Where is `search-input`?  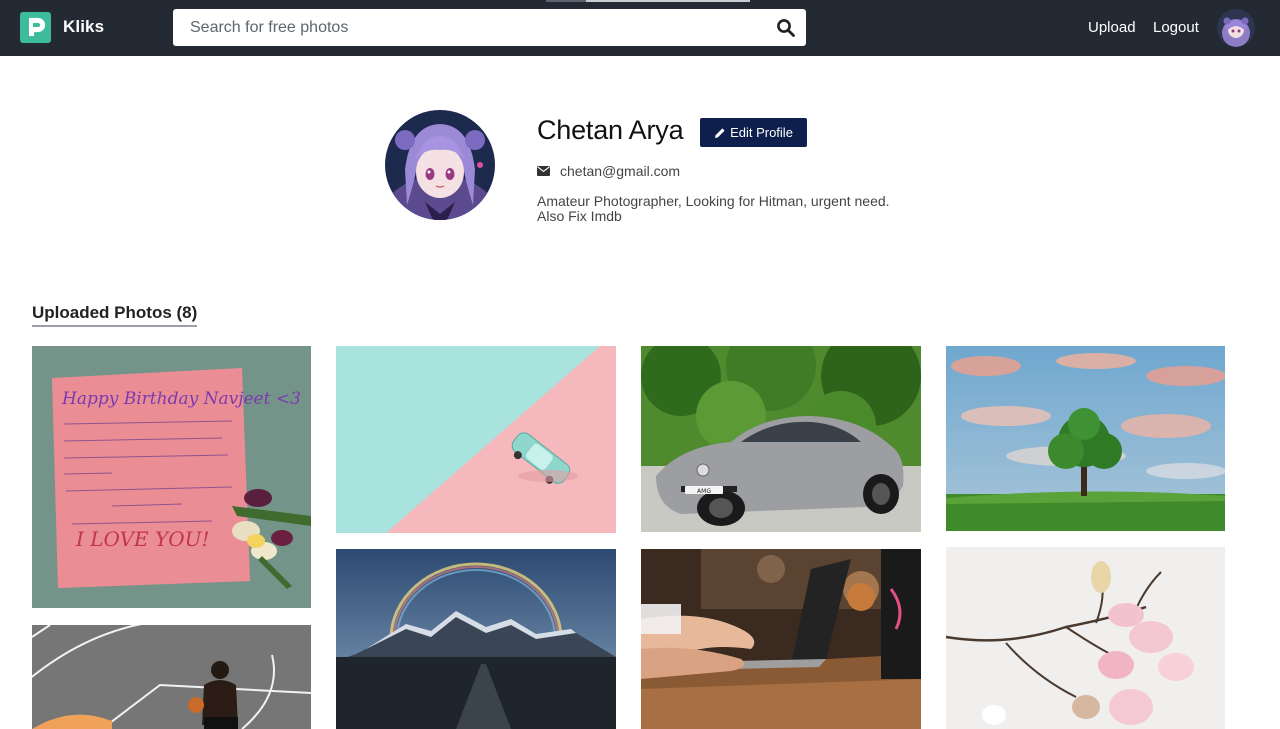 search-input is located at coordinates (468, 27).